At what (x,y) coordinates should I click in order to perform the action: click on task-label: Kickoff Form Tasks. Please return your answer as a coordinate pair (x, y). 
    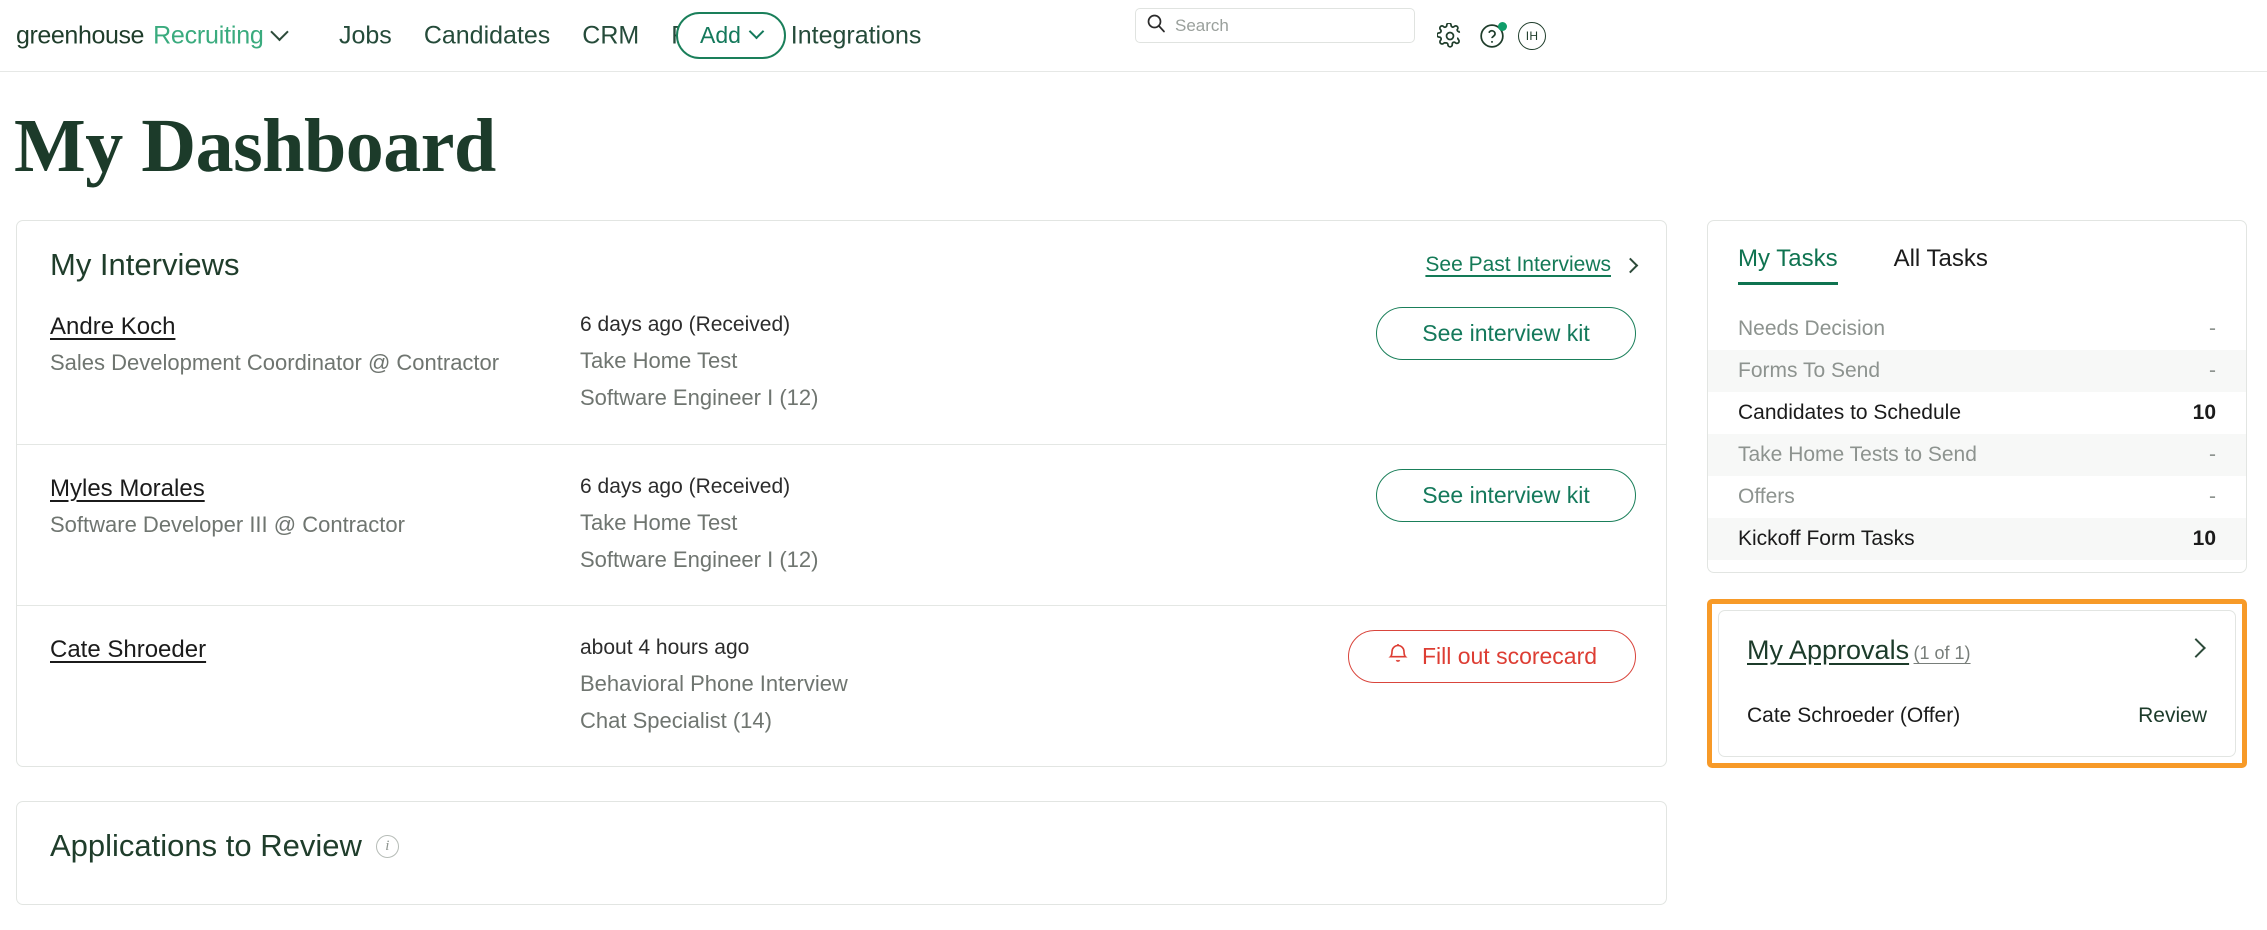
    Looking at the image, I should click on (1826, 538).